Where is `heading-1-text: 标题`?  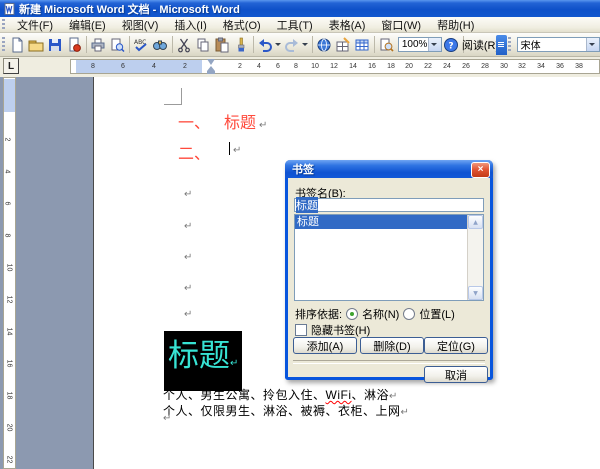 heading-1-text: 标题 is located at coordinates (240, 123).